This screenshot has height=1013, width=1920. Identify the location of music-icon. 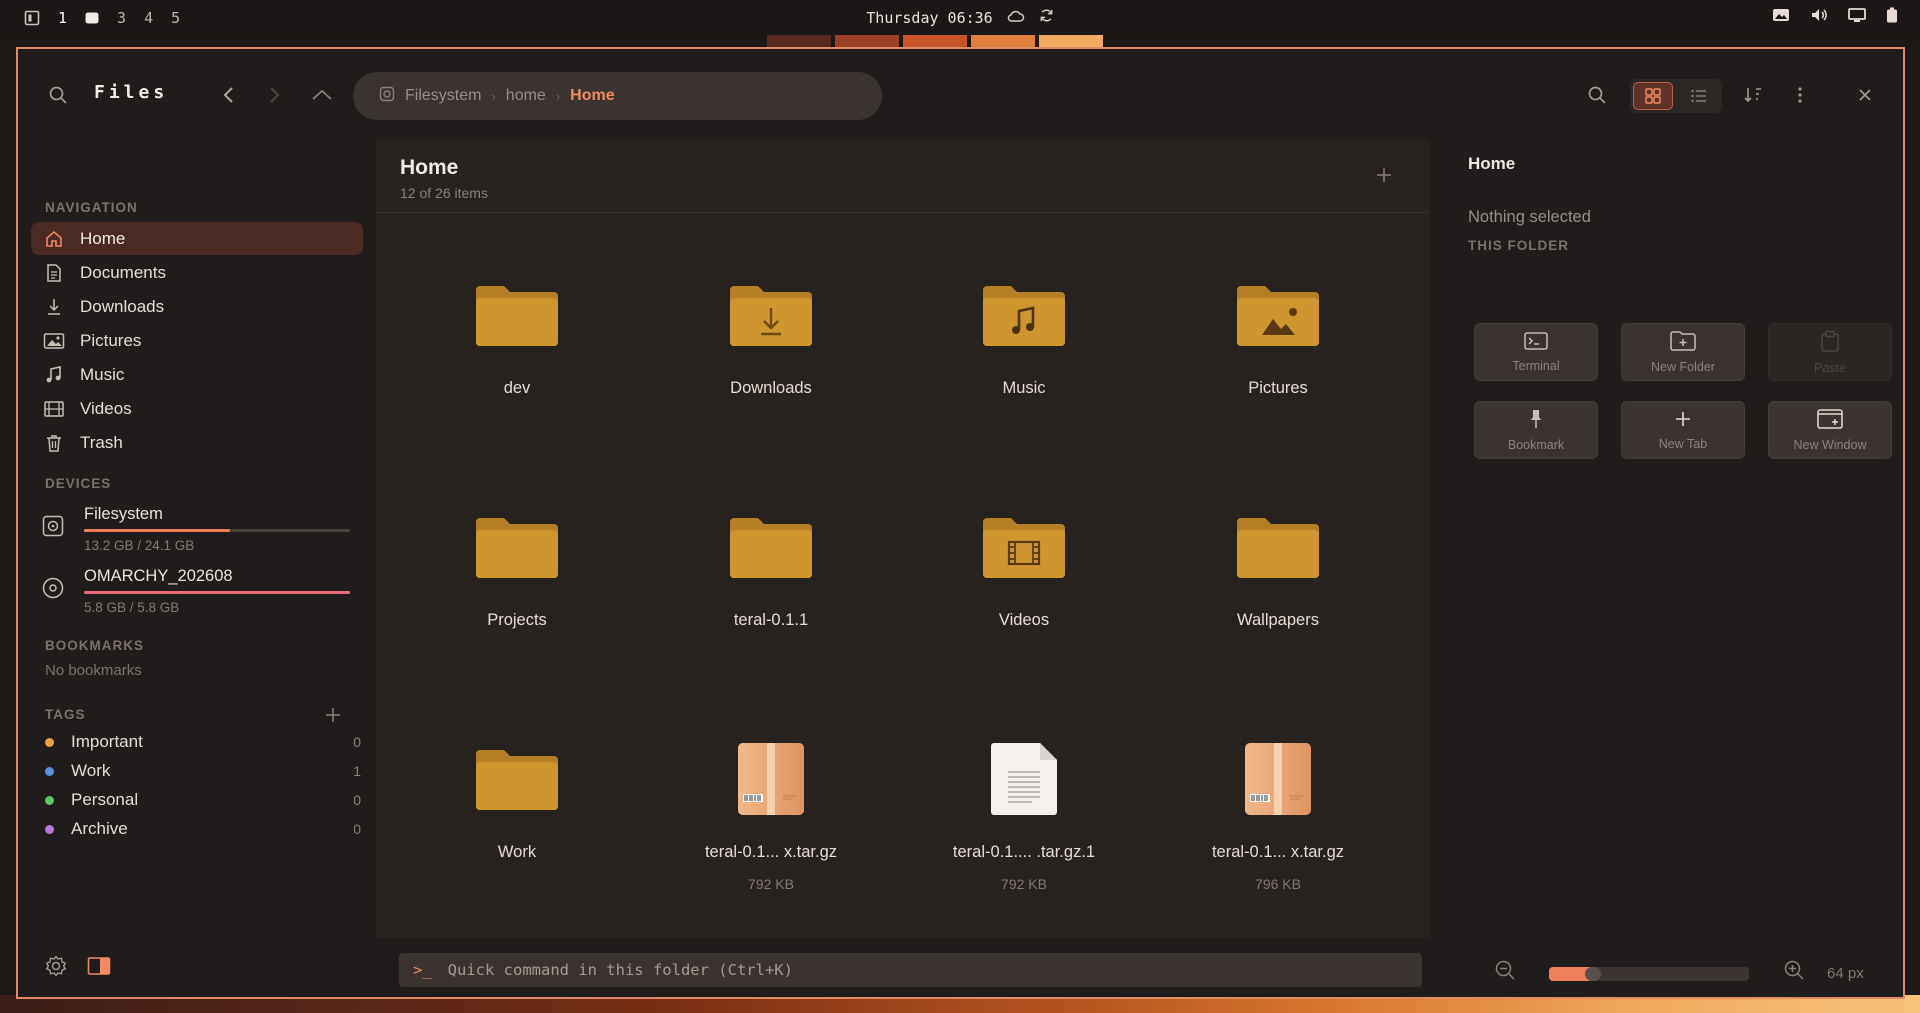
(54, 375).